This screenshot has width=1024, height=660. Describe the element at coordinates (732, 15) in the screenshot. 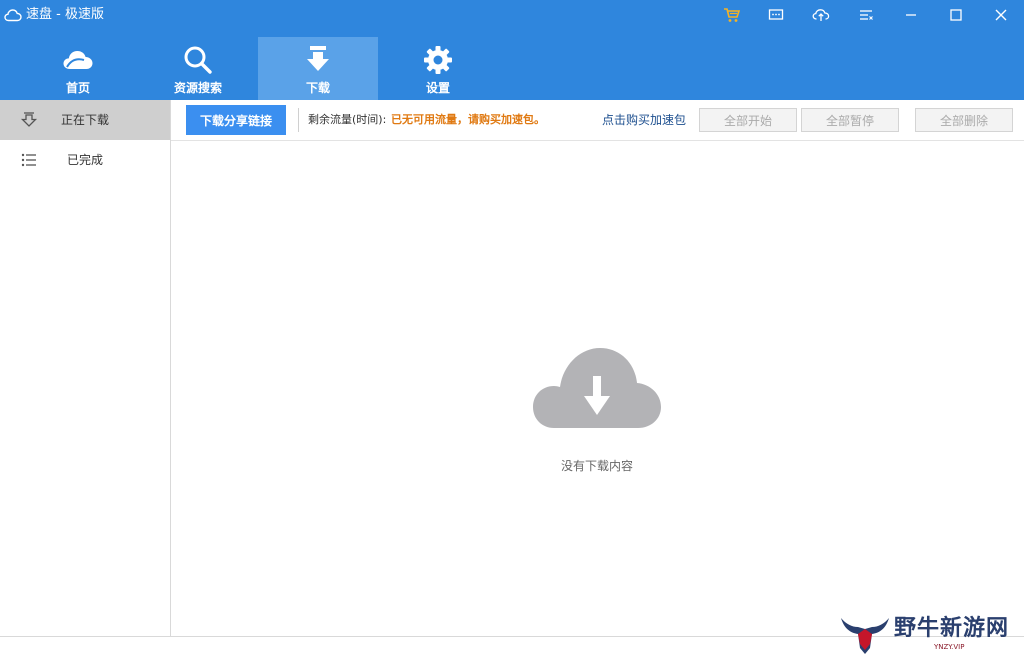

I see `cart-icon` at that location.